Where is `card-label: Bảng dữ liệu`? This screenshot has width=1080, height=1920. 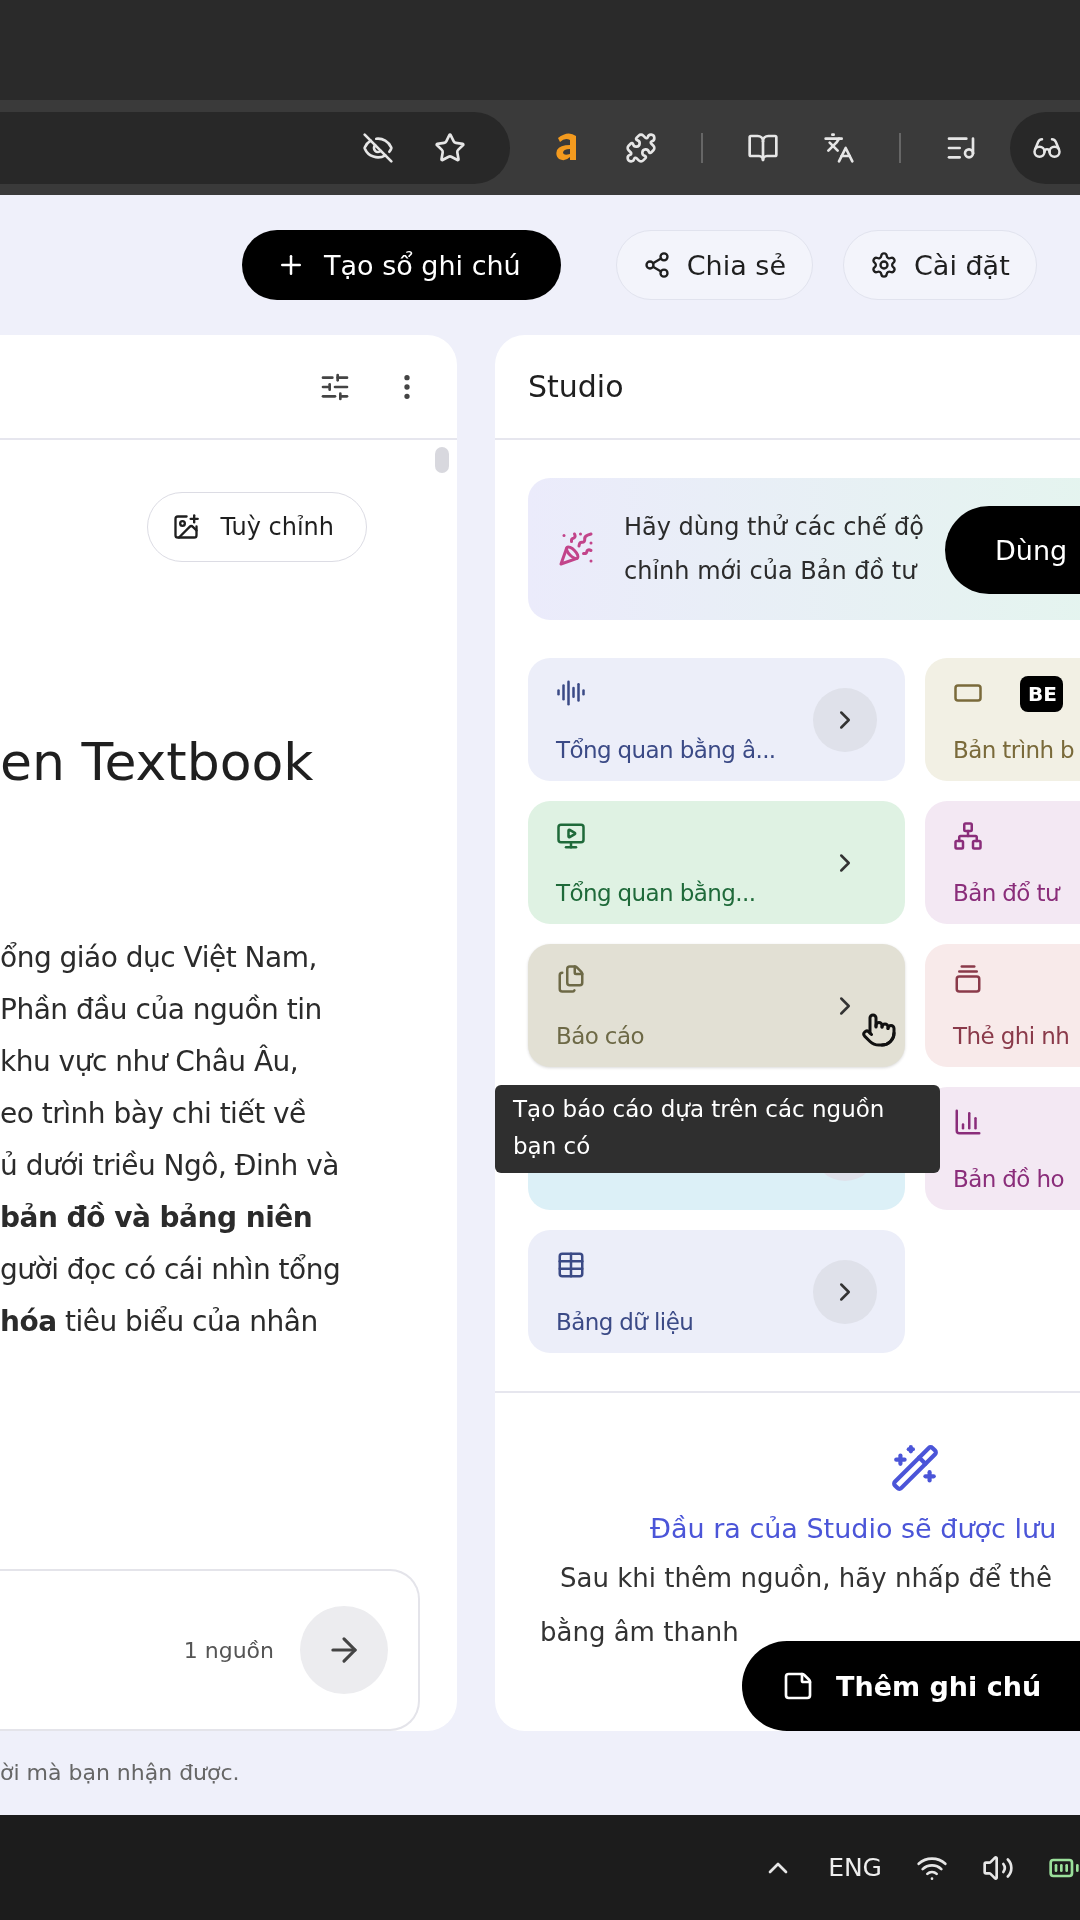
card-label: Bảng dữ liệu is located at coordinates (625, 1322).